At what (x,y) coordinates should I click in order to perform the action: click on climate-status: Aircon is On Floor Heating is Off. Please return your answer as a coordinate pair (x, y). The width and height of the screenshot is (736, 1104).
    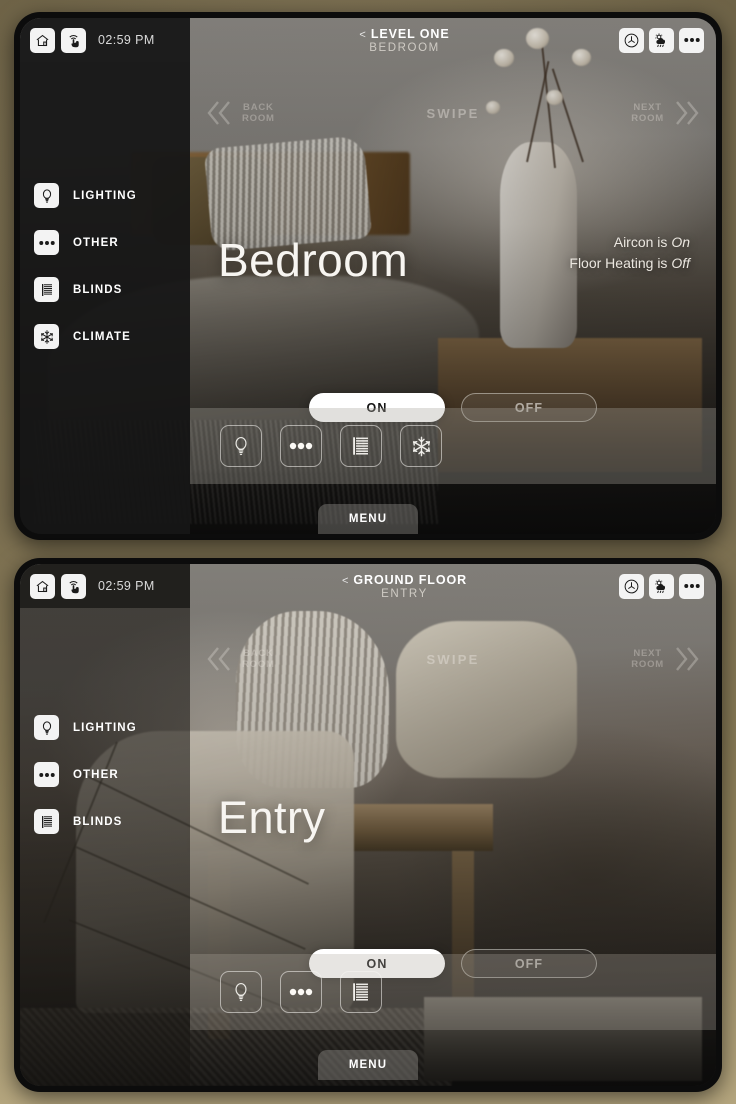
    Looking at the image, I should click on (629, 253).